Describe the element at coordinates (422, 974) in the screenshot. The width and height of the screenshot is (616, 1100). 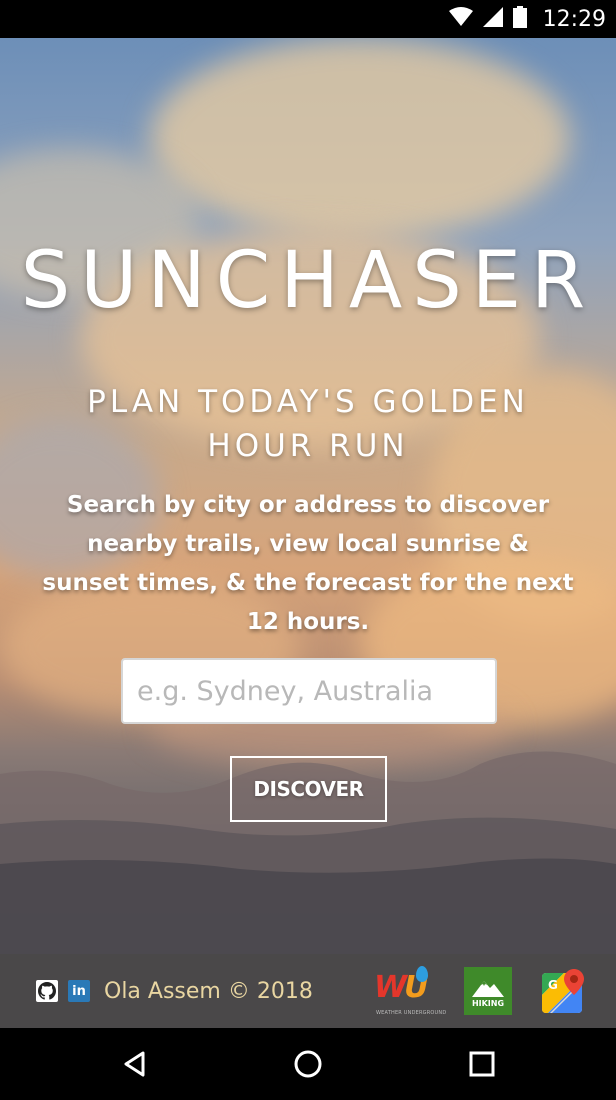
I see `raindrop-icon` at that location.